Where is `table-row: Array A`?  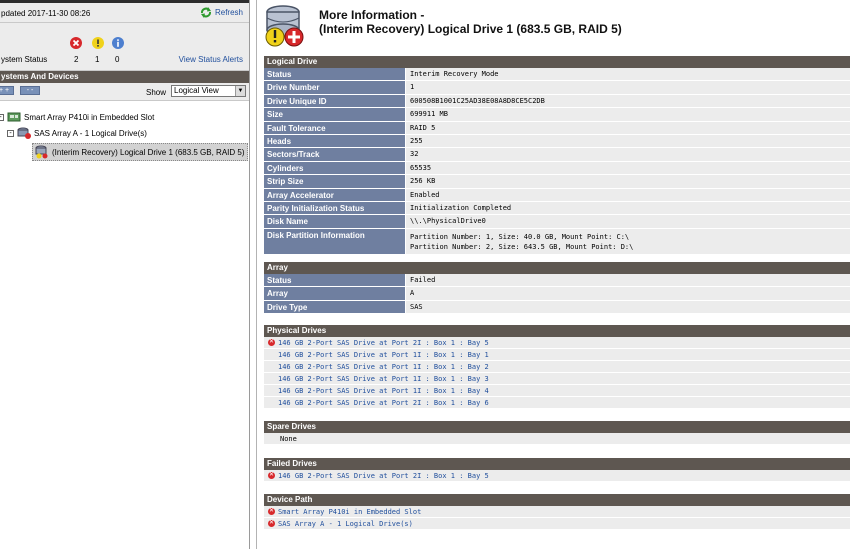
table-row: Array A is located at coordinates (557, 294).